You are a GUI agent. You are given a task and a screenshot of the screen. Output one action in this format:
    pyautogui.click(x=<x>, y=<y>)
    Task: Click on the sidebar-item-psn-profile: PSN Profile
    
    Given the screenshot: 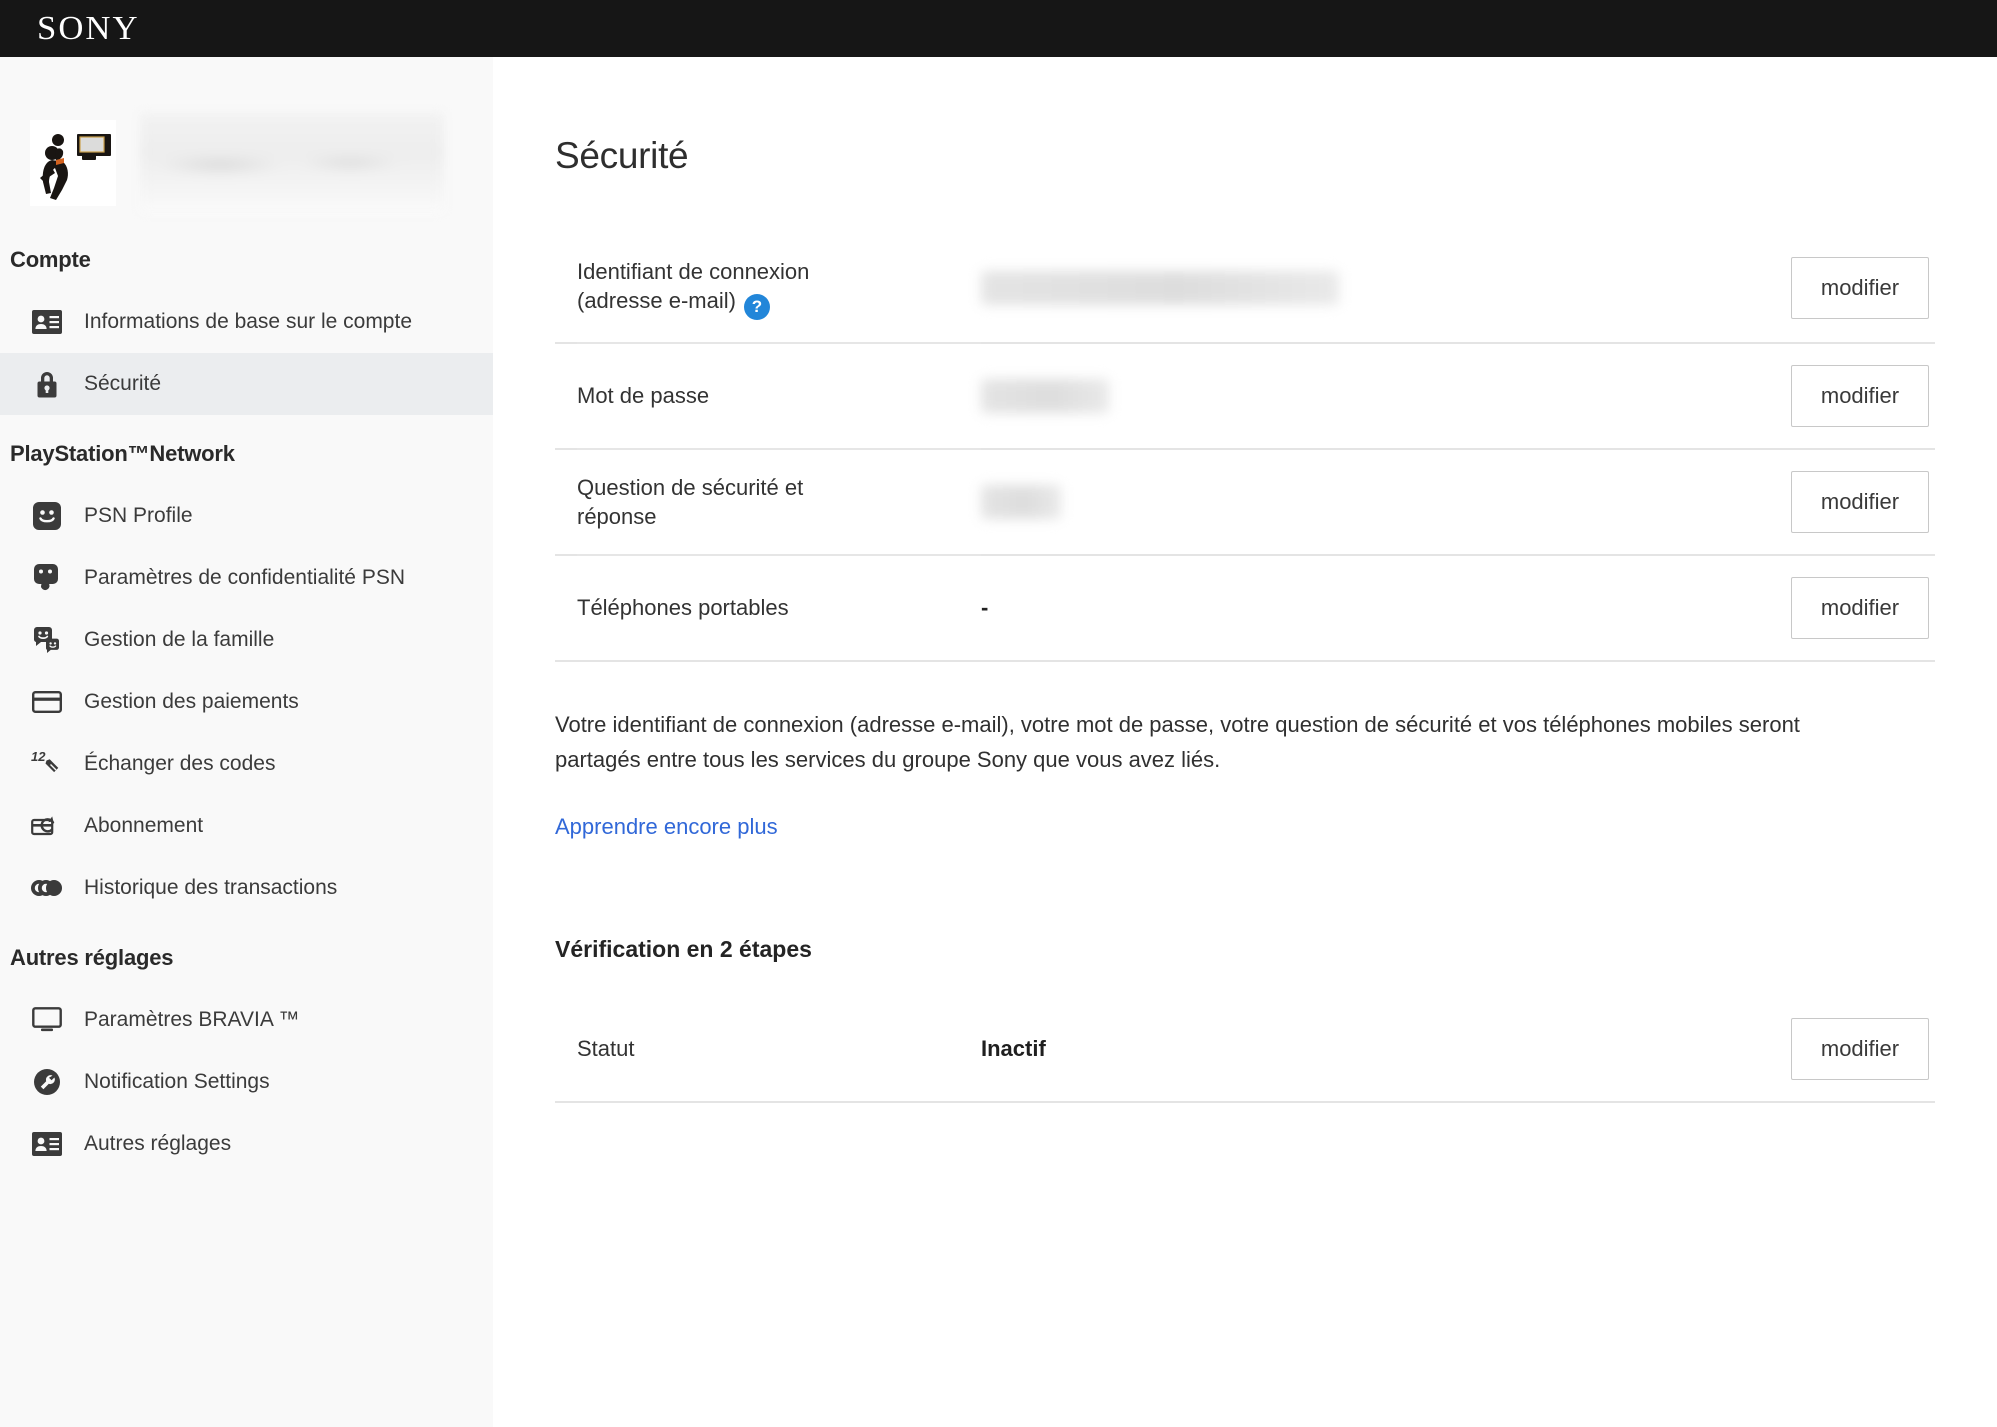 What is the action you would take?
    pyautogui.click(x=246, y=516)
    